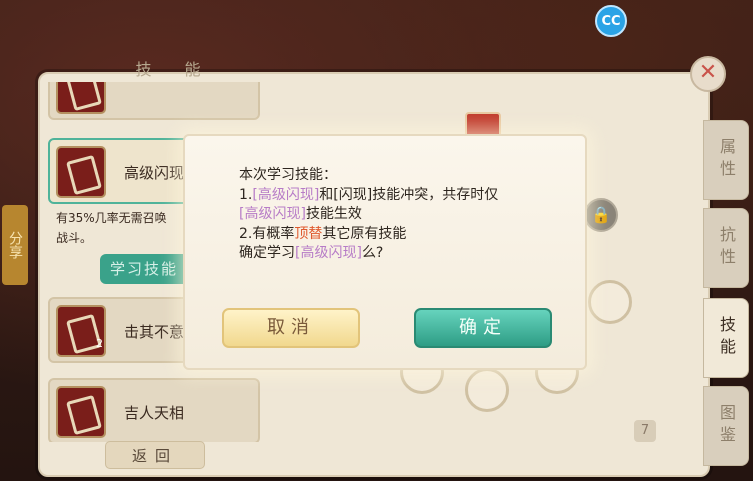  Describe the element at coordinates (154, 413) in the screenshot. I see `skill-name: 吉人天相` at that location.